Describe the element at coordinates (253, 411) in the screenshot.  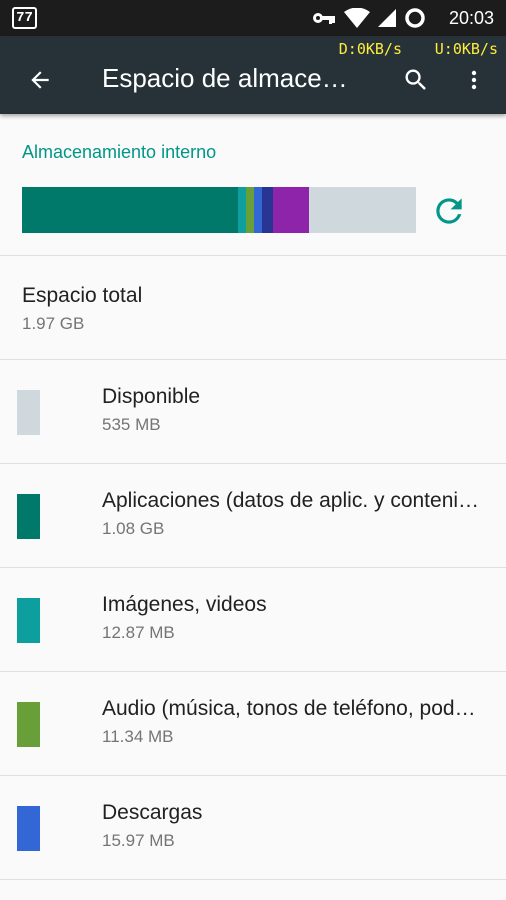
I see `list-item-disponible: Disponible 535 MB` at that location.